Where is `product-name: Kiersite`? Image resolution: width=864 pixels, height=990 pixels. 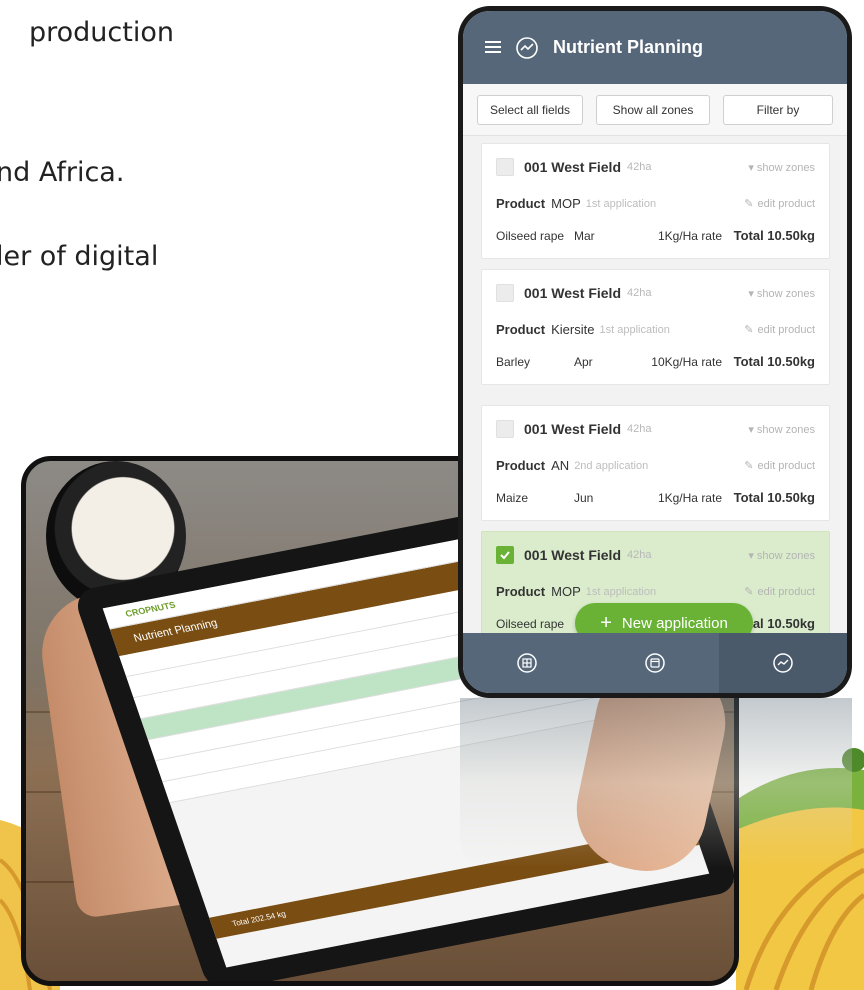 product-name: Kiersite is located at coordinates (573, 329).